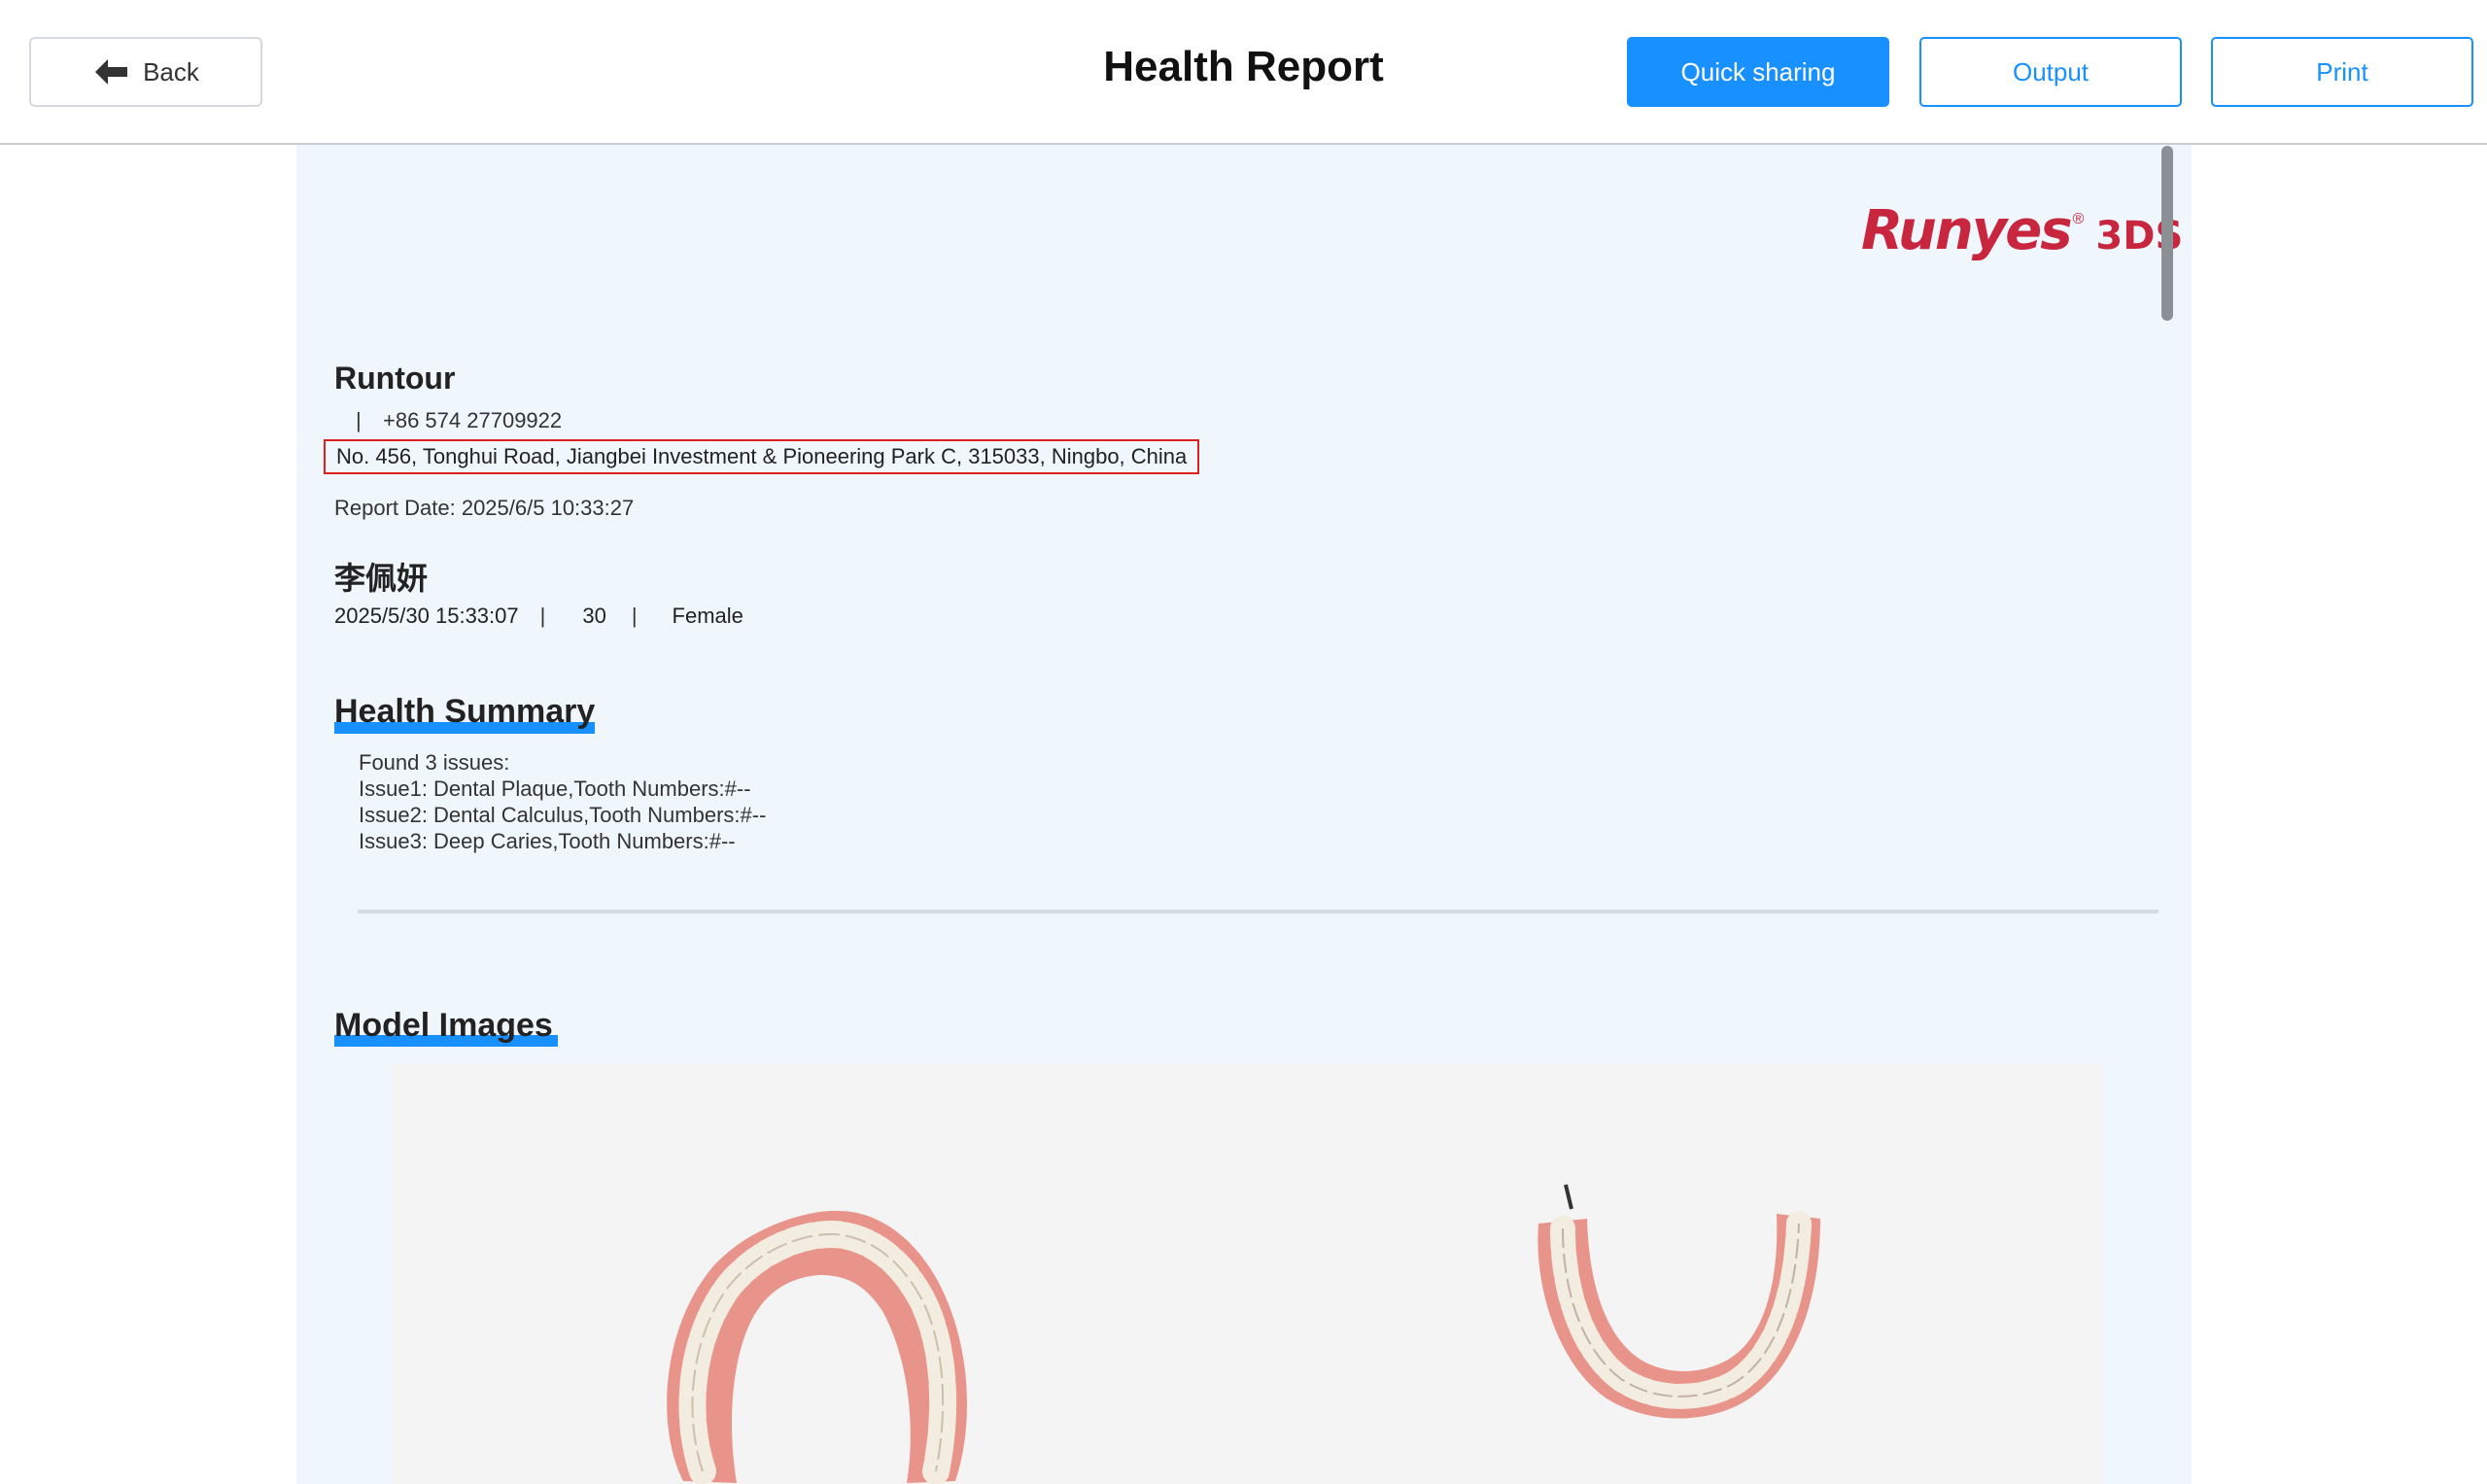  I want to click on print-label: Print, so click(2342, 71).